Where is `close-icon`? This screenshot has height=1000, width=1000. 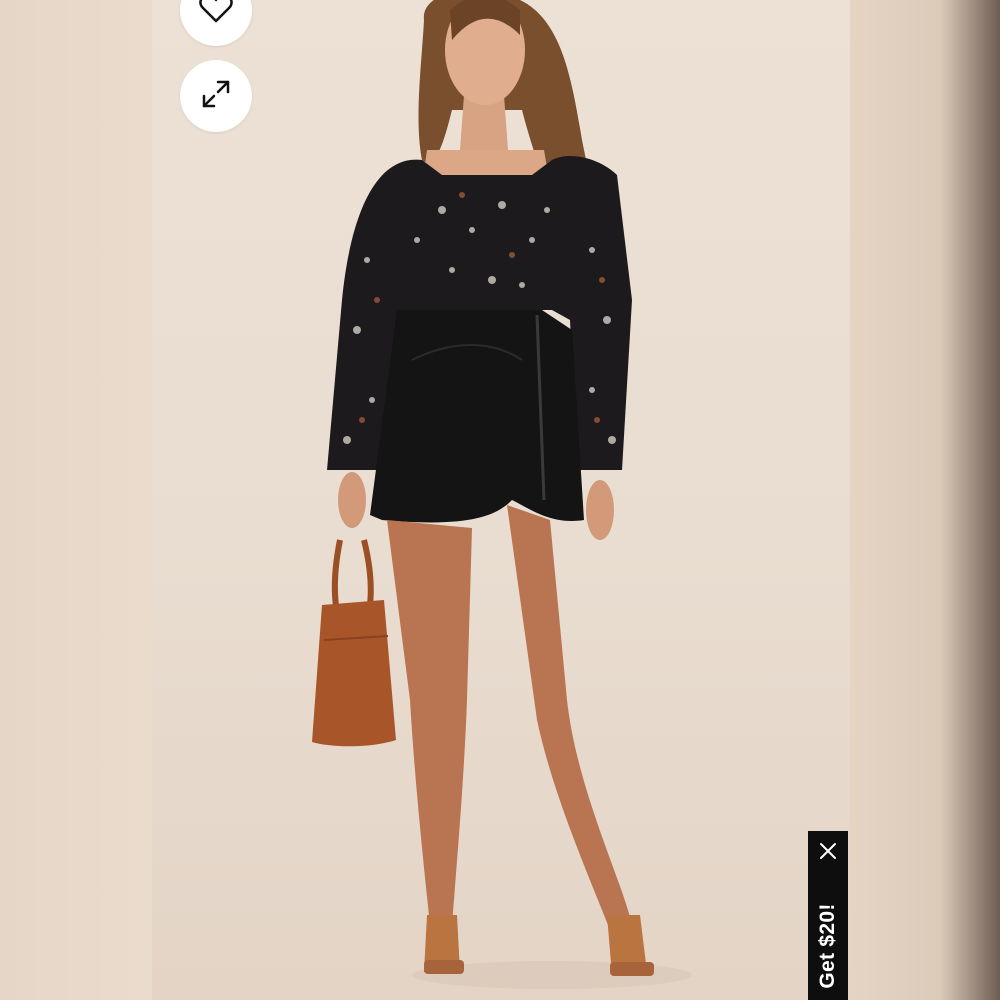 close-icon is located at coordinates (828, 853).